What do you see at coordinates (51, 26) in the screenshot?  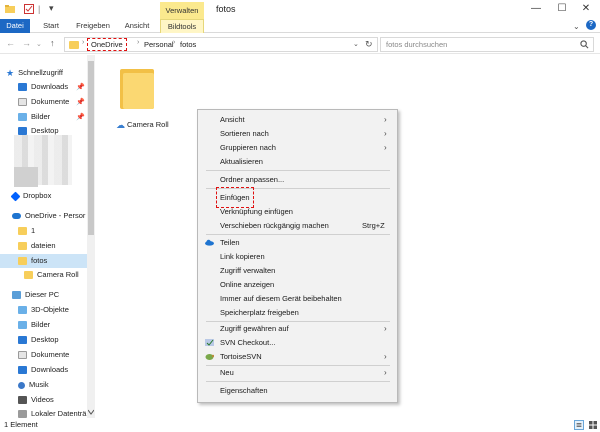 I see `tab-start: Start` at bounding box center [51, 26].